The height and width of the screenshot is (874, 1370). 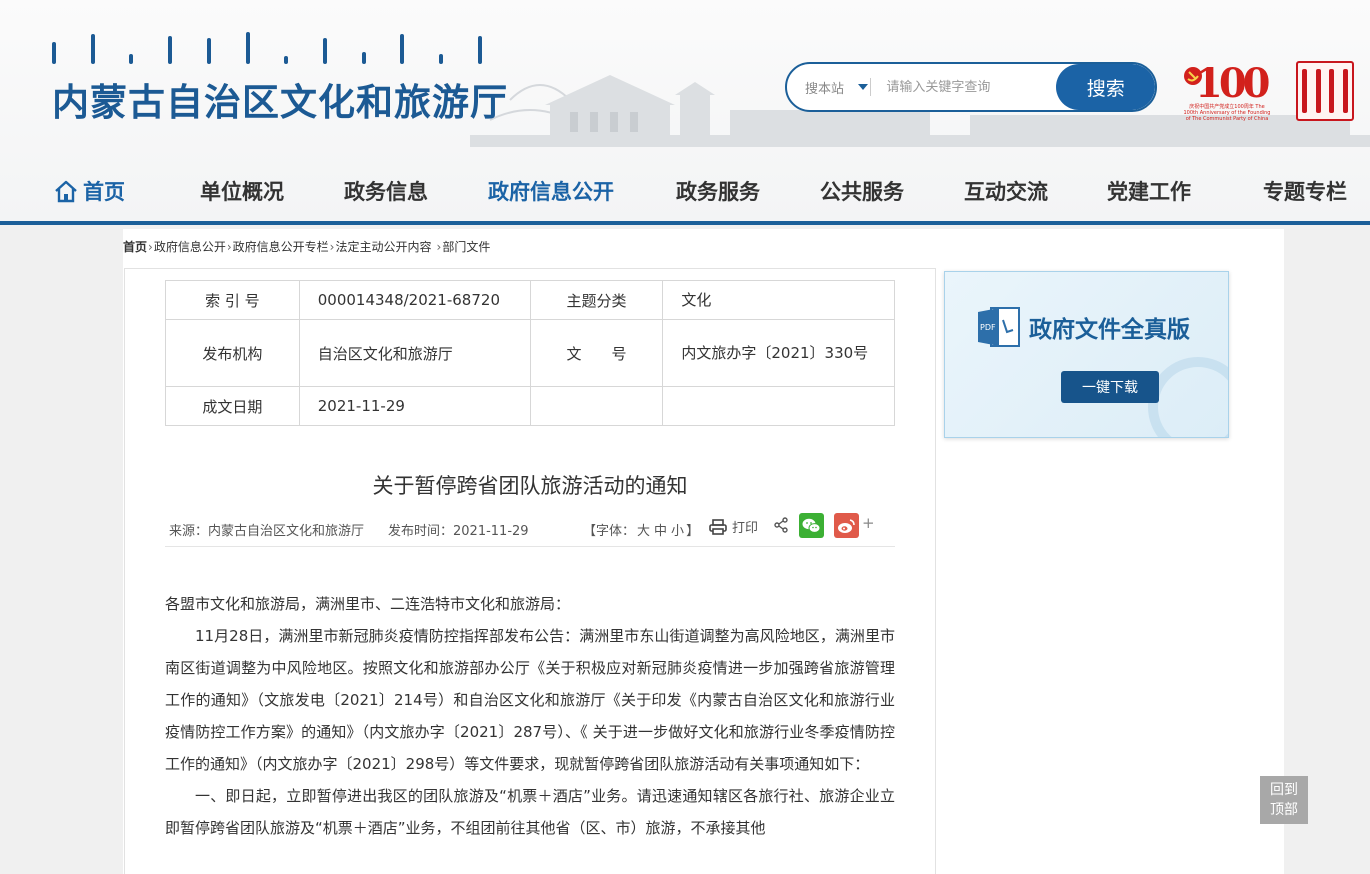 What do you see at coordinates (414, 300) in the screenshot?
I see `meta-index-value: 000014348/2021-68720` at bounding box center [414, 300].